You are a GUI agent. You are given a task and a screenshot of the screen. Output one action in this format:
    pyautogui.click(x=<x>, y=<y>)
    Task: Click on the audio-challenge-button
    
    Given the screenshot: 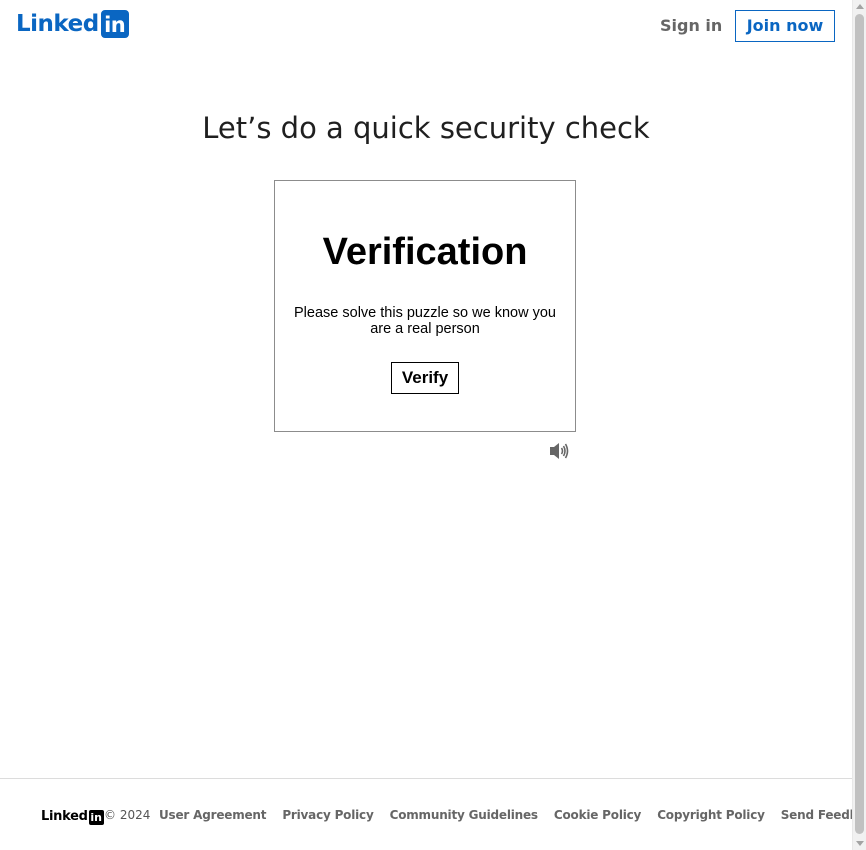 What is the action you would take?
    pyautogui.click(x=559, y=451)
    